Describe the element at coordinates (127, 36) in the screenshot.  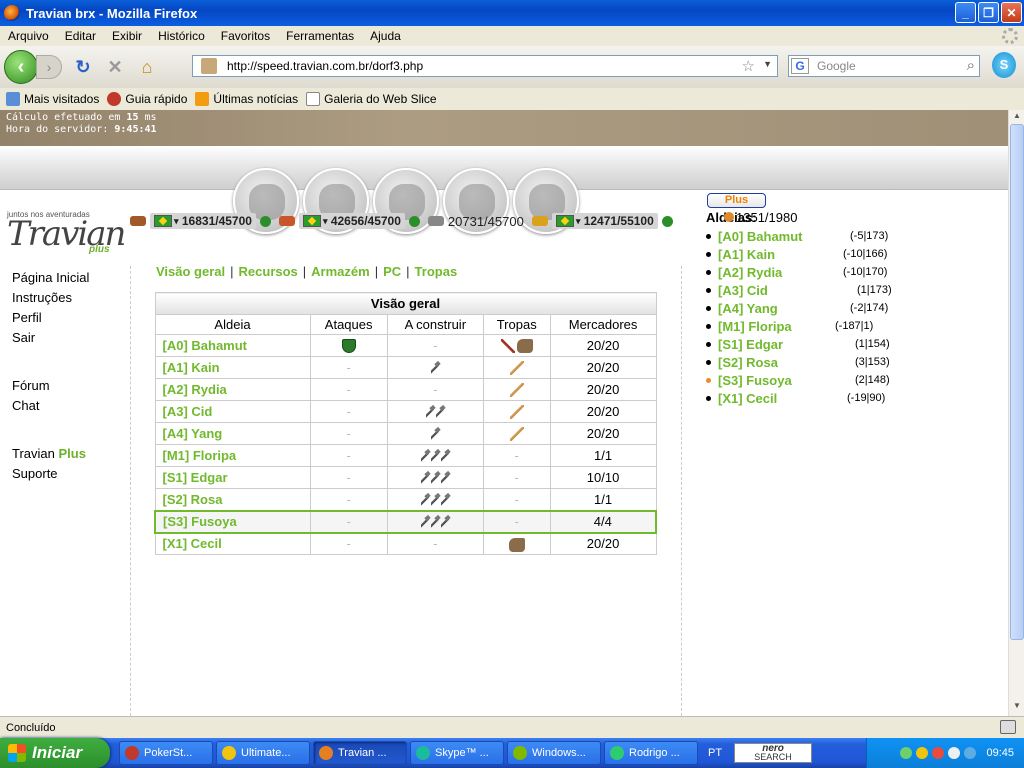
I see `menu-exibir: Exibir` at that location.